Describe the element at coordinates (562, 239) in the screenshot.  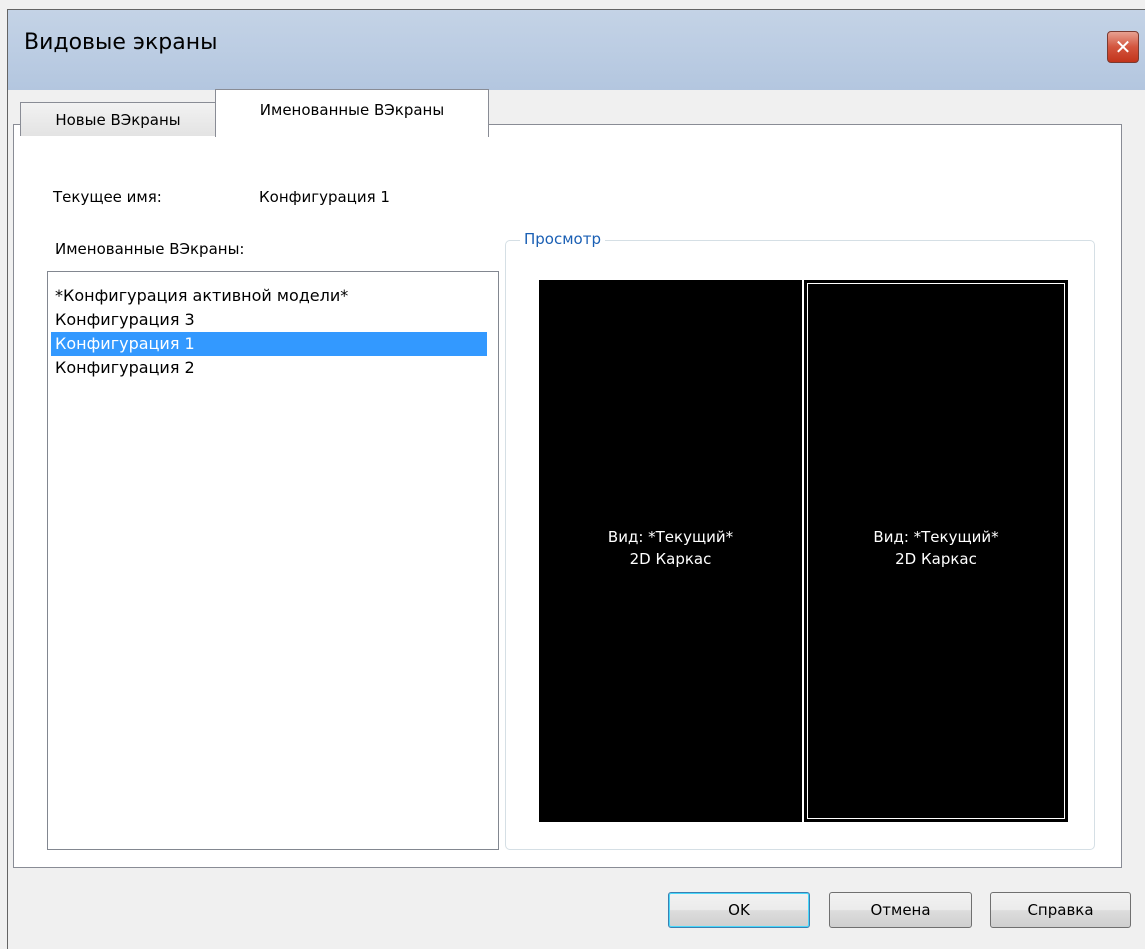
I see `preview-legend: Просмотр` at that location.